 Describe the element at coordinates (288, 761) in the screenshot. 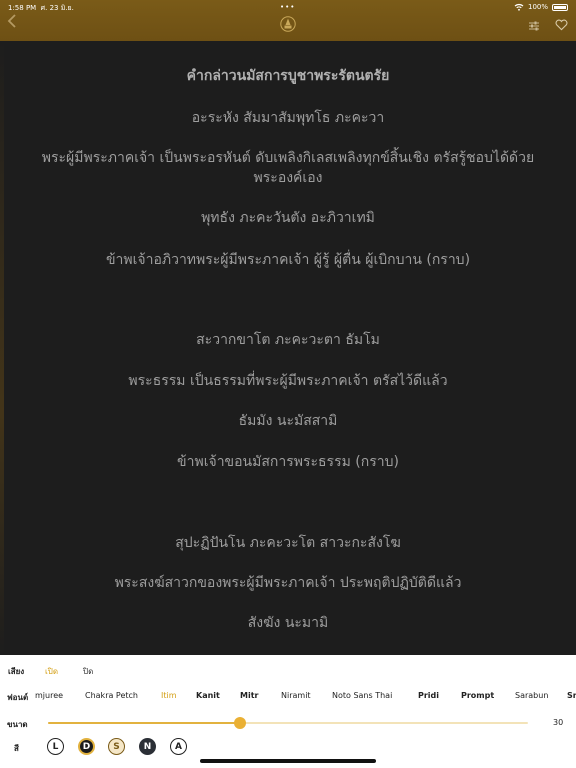

I see `home-indicator` at that location.